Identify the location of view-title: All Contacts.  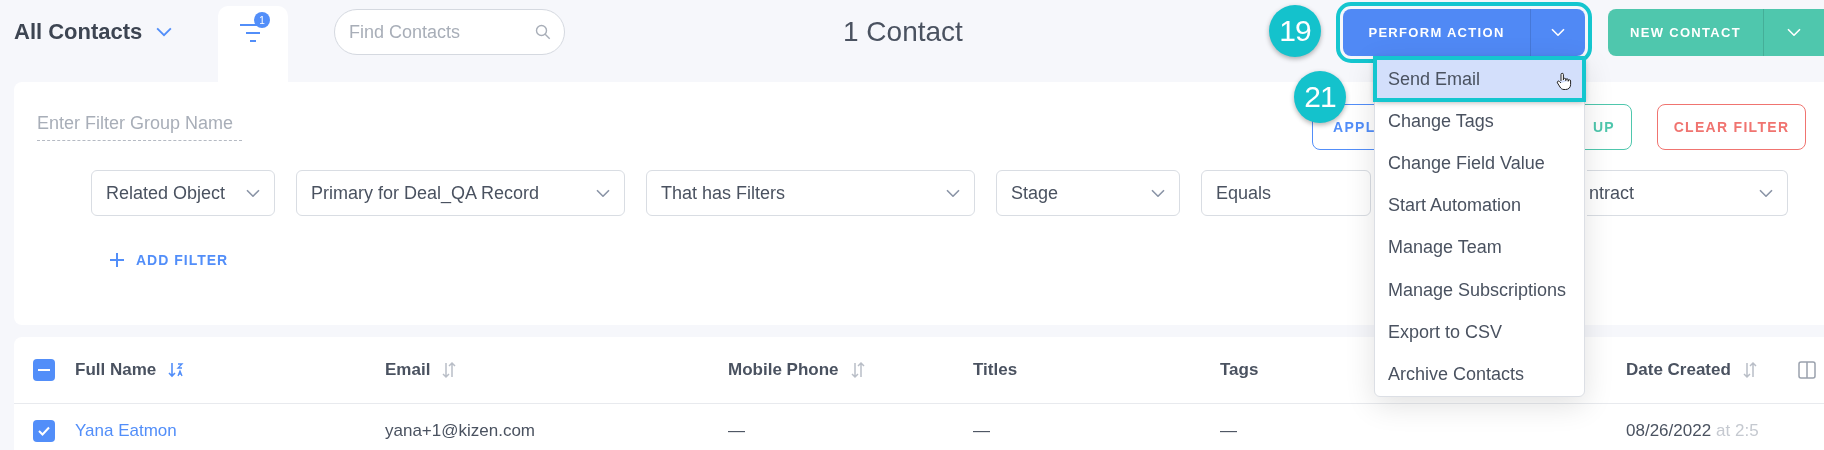
(78, 32).